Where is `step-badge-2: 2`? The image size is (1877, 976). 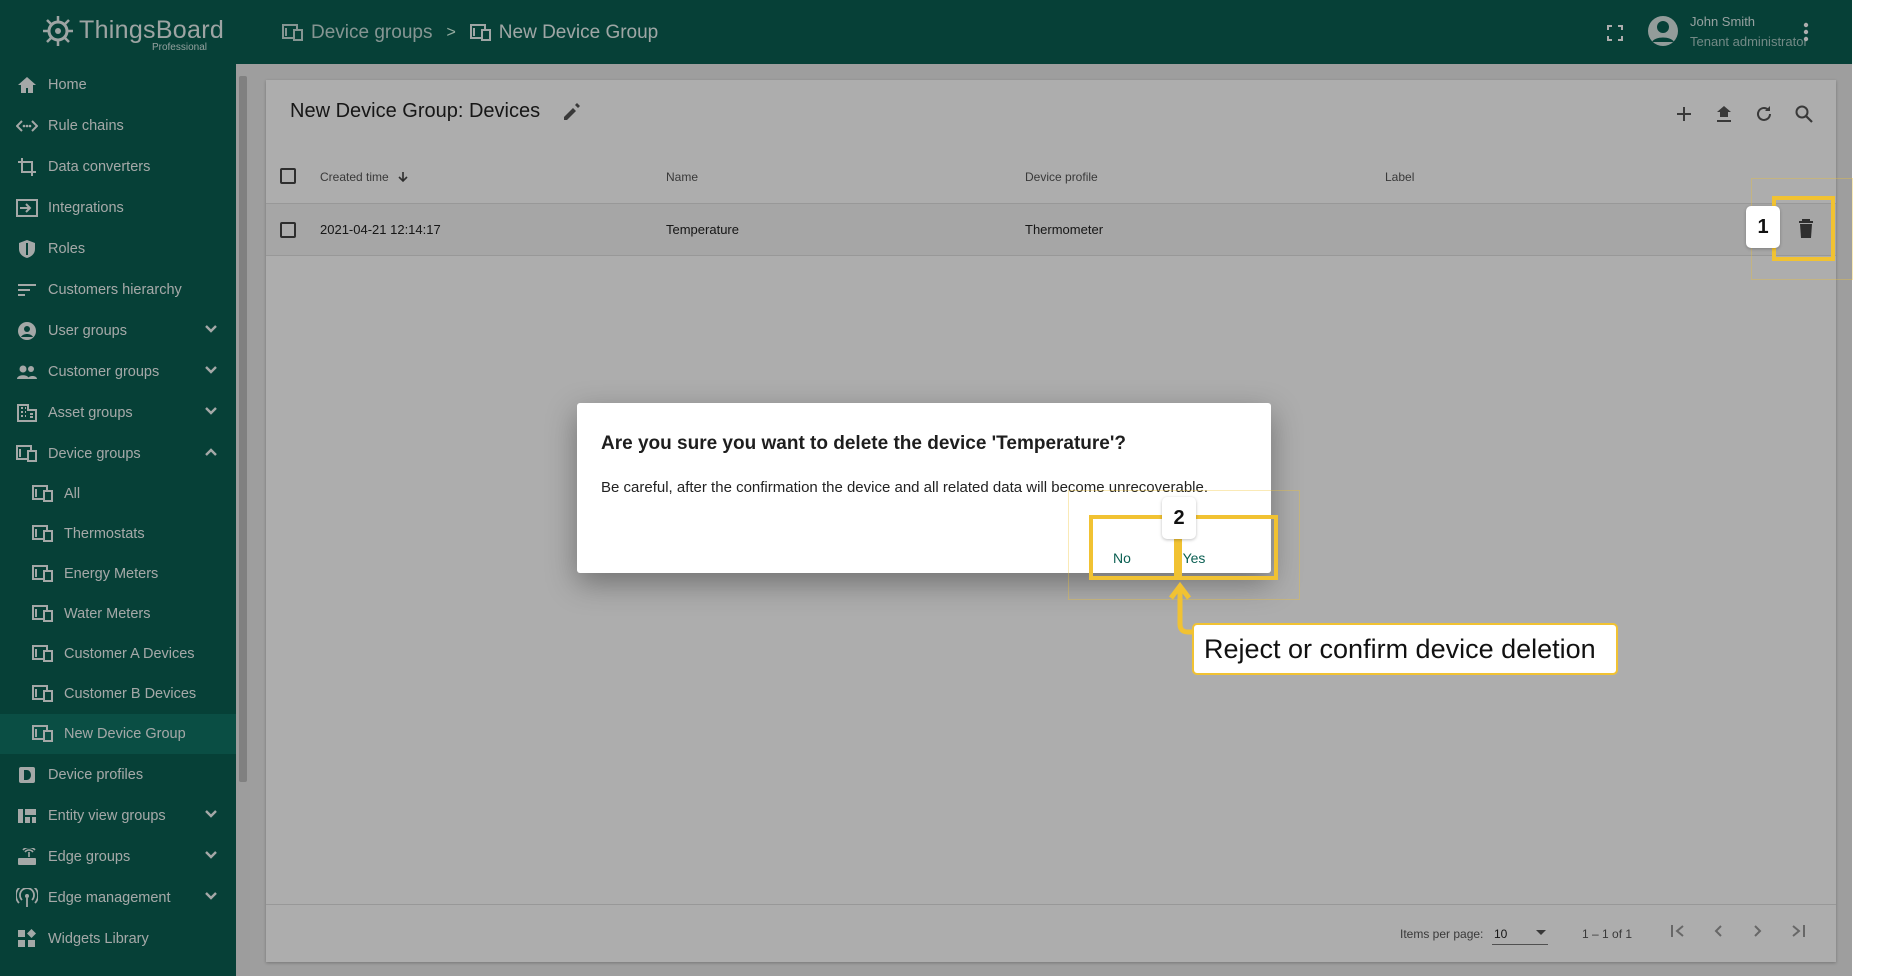
step-badge-2: 2 is located at coordinates (1179, 518).